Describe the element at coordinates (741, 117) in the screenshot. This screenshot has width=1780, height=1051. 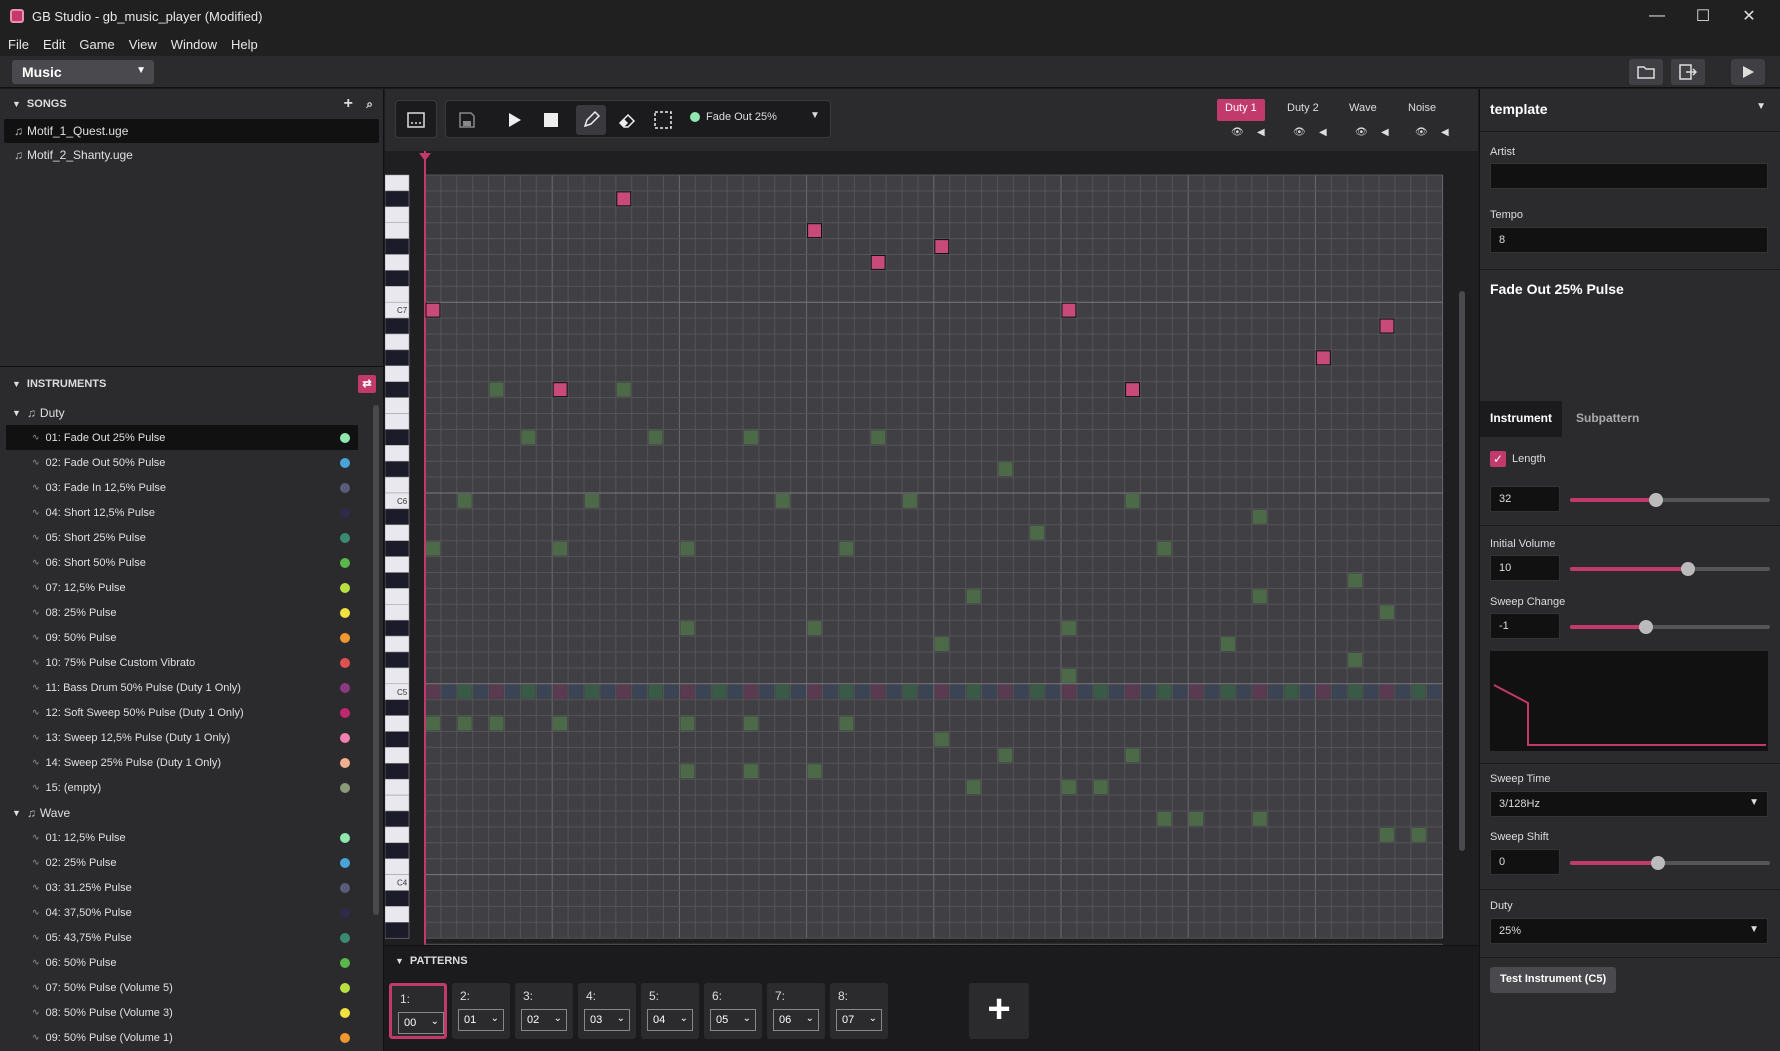
I see `instrument-select: Fade Out 25%` at that location.